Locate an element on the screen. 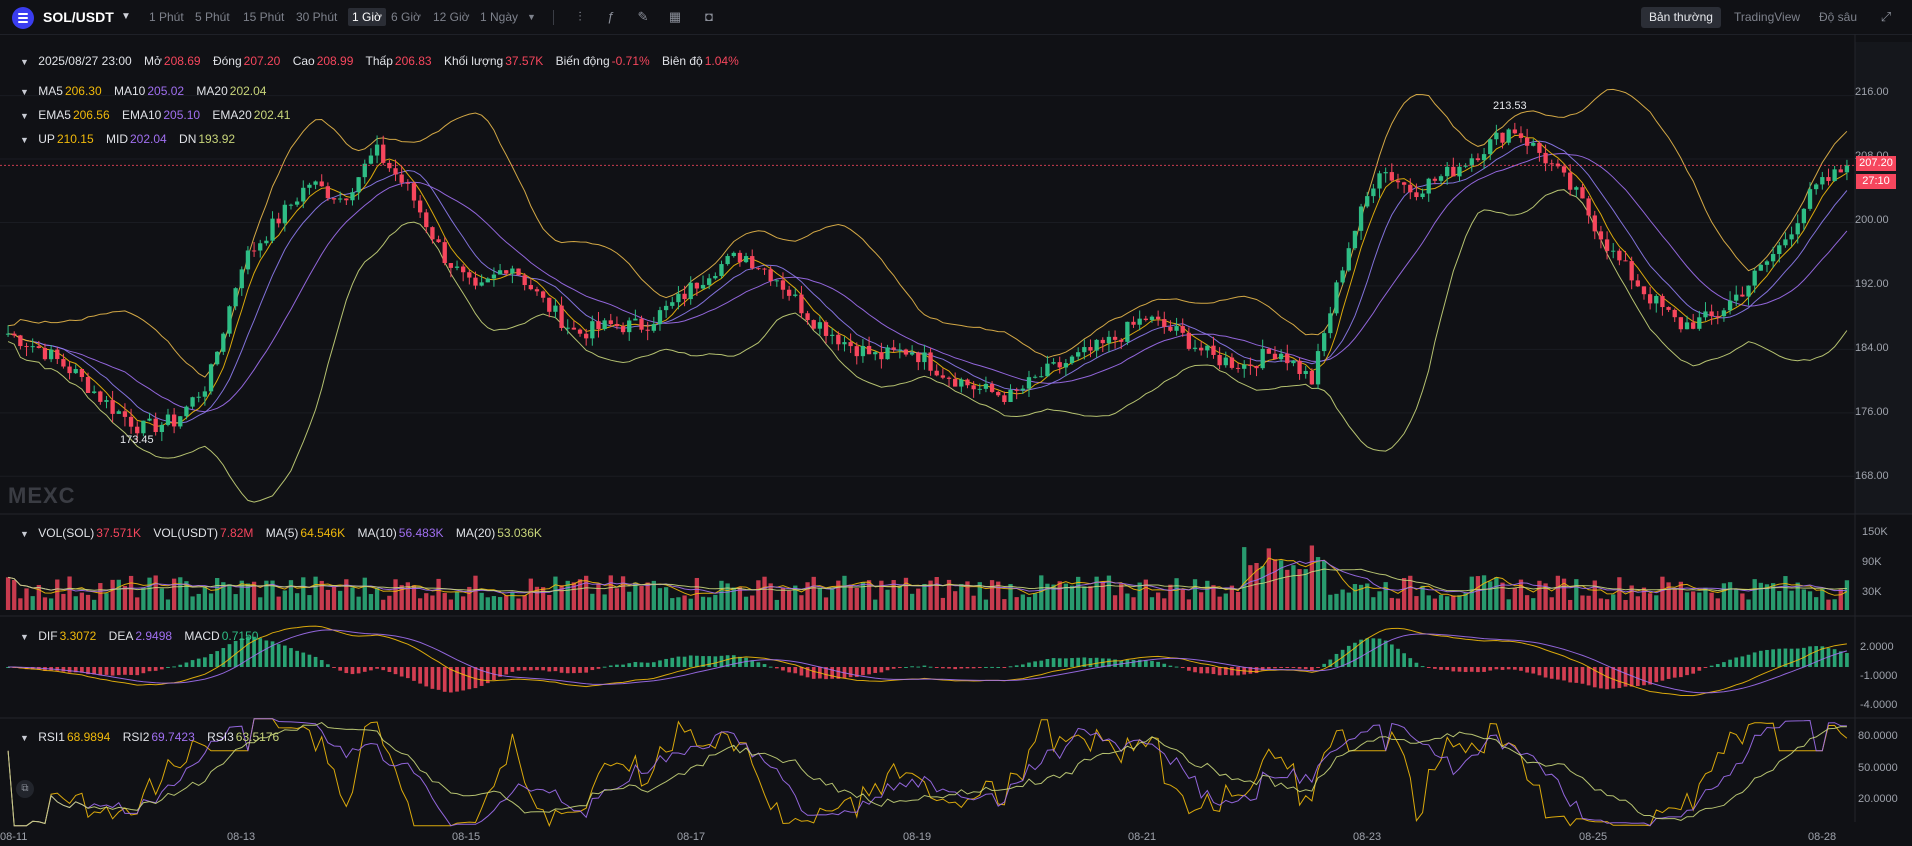 The width and height of the screenshot is (1912, 846). boll-dn-label: DN is located at coordinates (188, 139).